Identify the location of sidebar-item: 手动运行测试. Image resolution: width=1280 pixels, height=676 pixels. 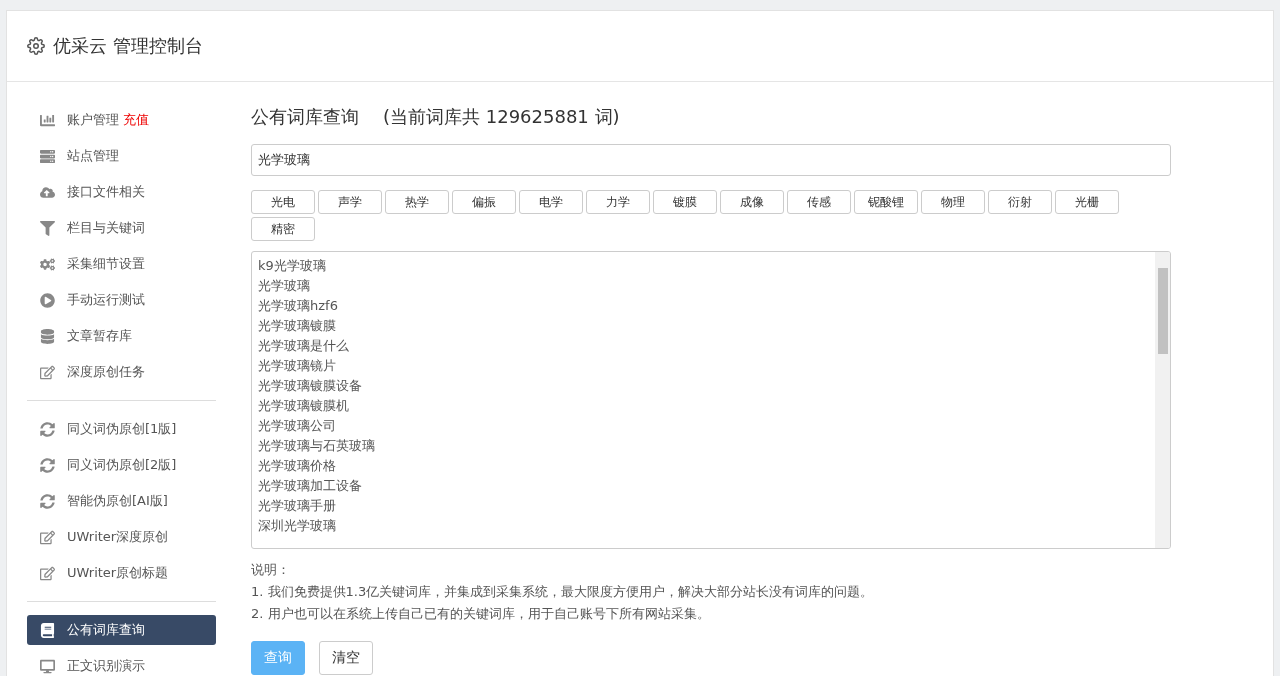
(121, 300).